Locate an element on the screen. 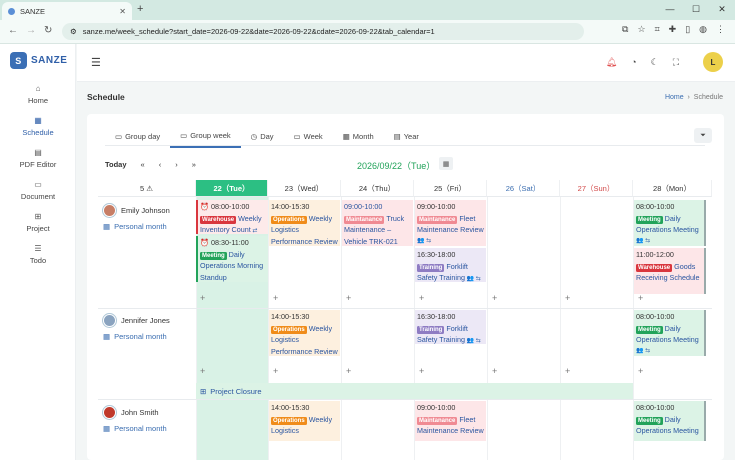 This screenshot has width=735, height=460. person-jennifer-jones: Jennifer Jones ▦ Personal month is located at coordinates (136, 327).